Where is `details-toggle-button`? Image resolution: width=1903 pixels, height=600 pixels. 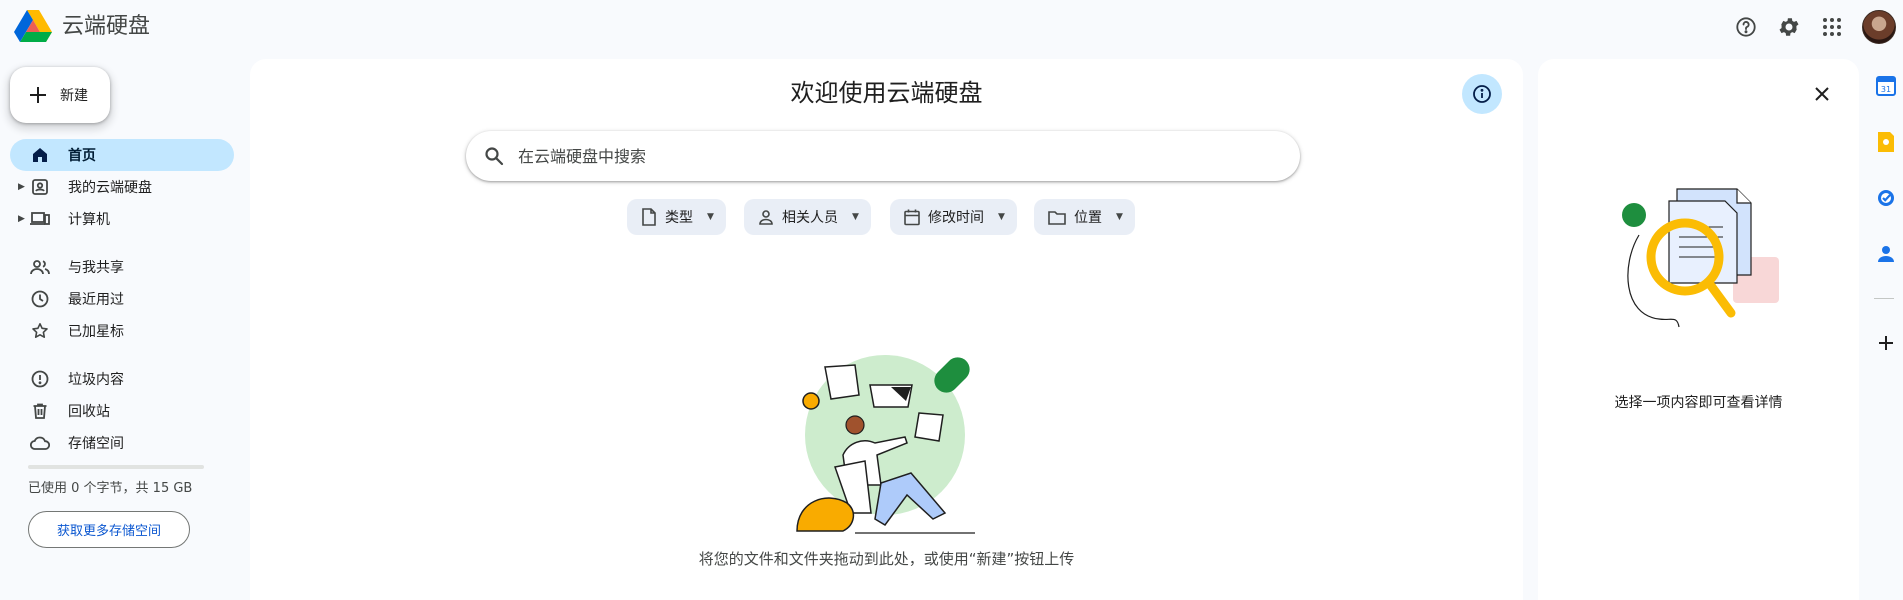 details-toggle-button is located at coordinates (1482, 94).